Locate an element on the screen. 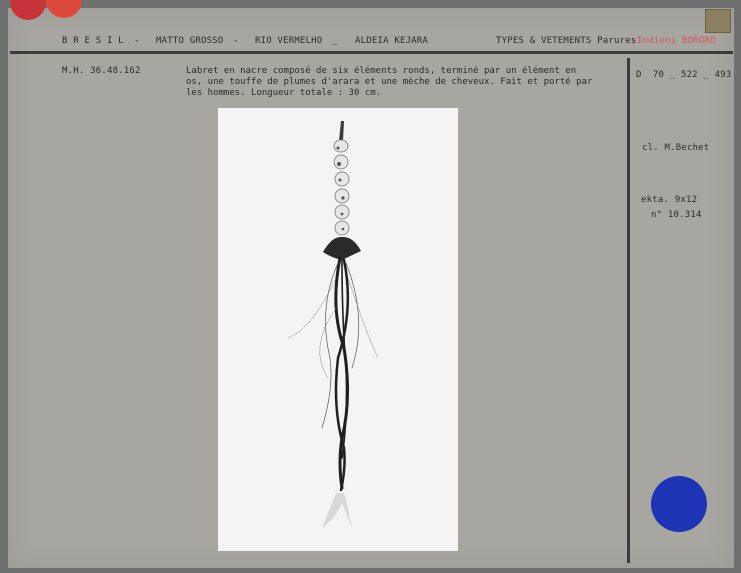 The height and width of the screenshot is (573, 741). photo-number: n° 10.314 is located at coordinates (676, 215).